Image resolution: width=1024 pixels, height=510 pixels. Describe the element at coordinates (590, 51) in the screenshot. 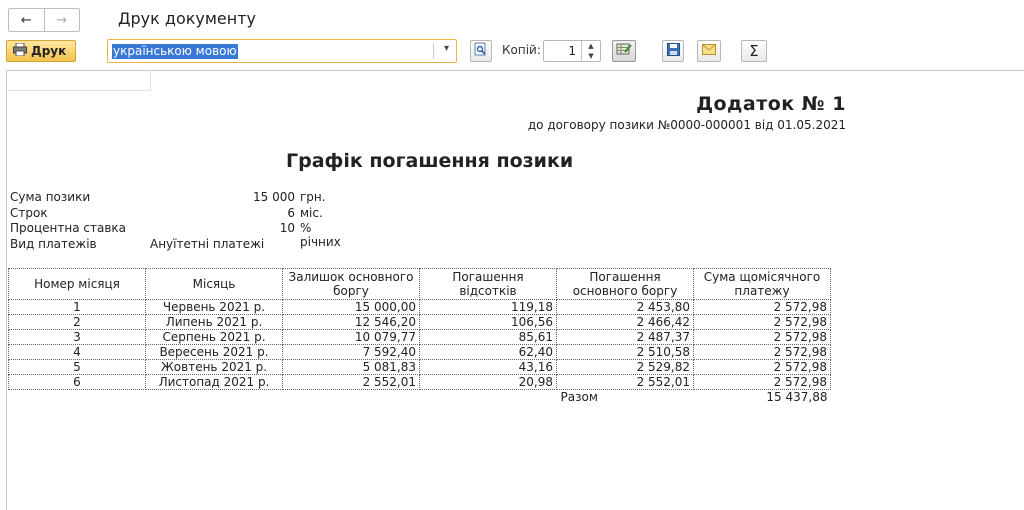

I see `spin-arrows-icon: ▲ ▼` at that location.